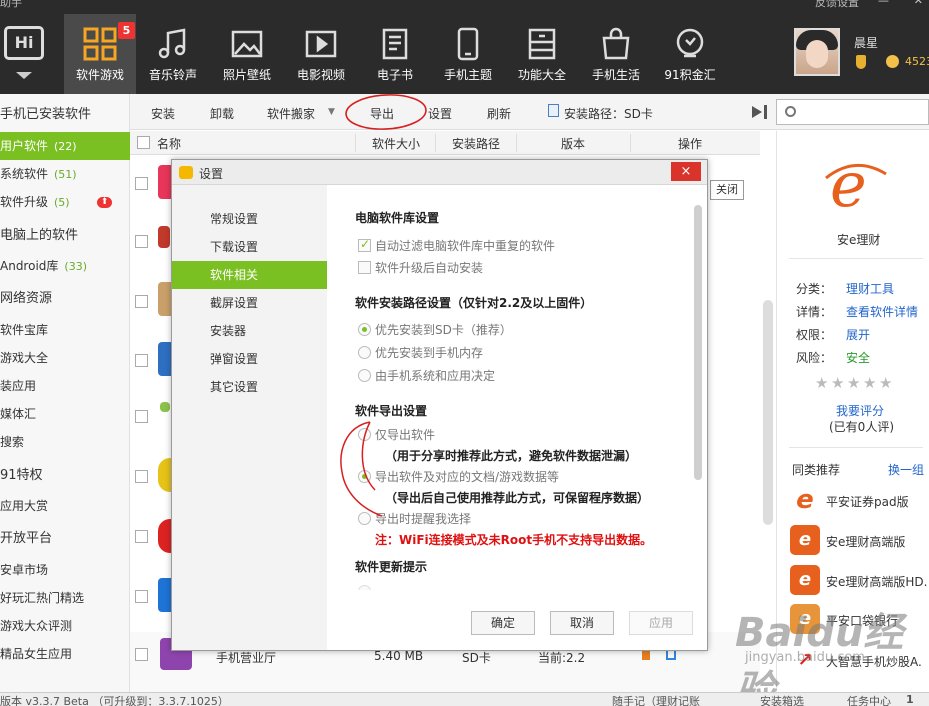 The height and width of the screenshot is (706, 929). What do you see at coordinates (499, 113) in the screenshot?
I see `refresh-button: 刷新` at bounding box center [499, 113].